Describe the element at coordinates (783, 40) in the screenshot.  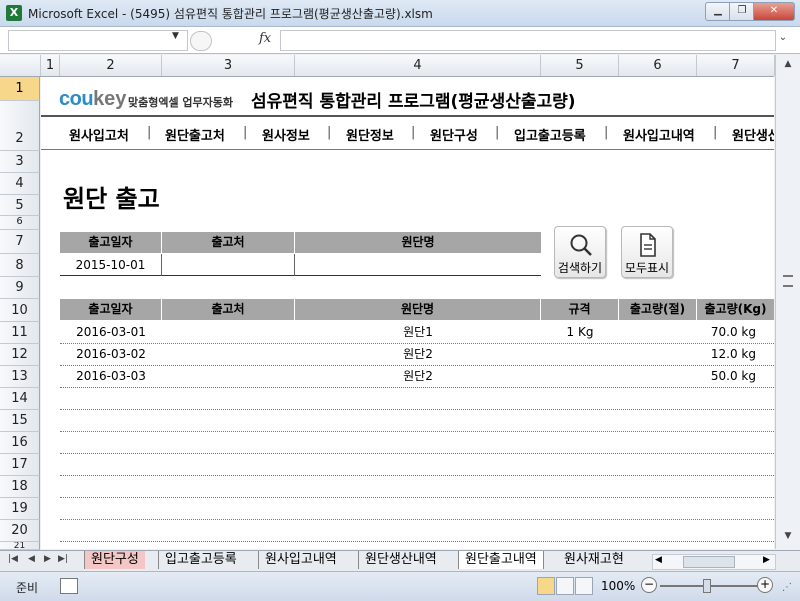
I see `expand-formula-bar-button: ⌄` at that location.